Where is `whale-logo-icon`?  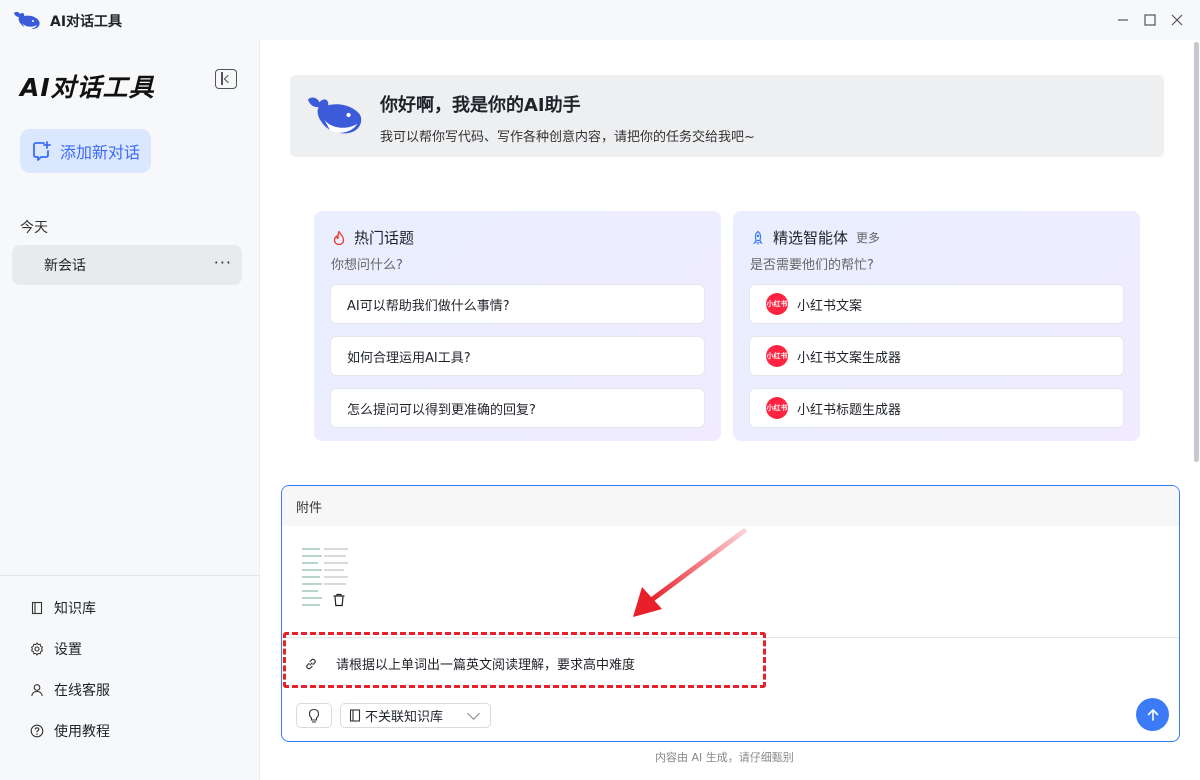
whale-logo-icon is located at coordinates (27, 20).